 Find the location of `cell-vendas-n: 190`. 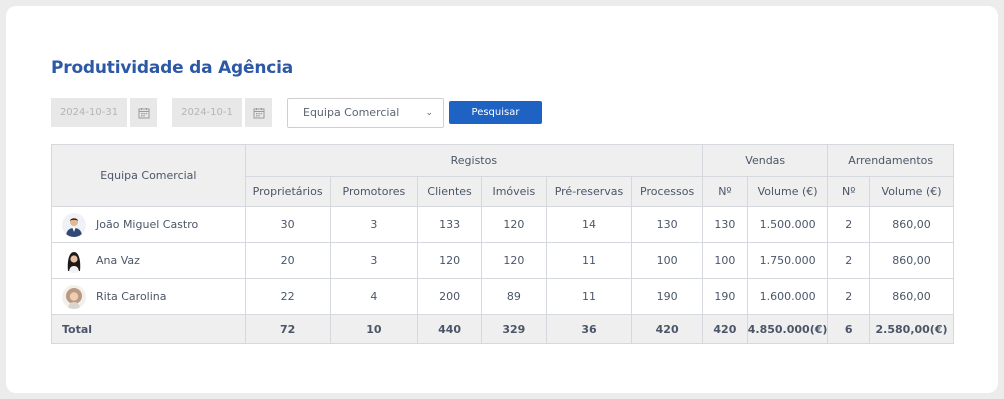

cell-vendas-n: 190 is located at coordinates (725, 296).